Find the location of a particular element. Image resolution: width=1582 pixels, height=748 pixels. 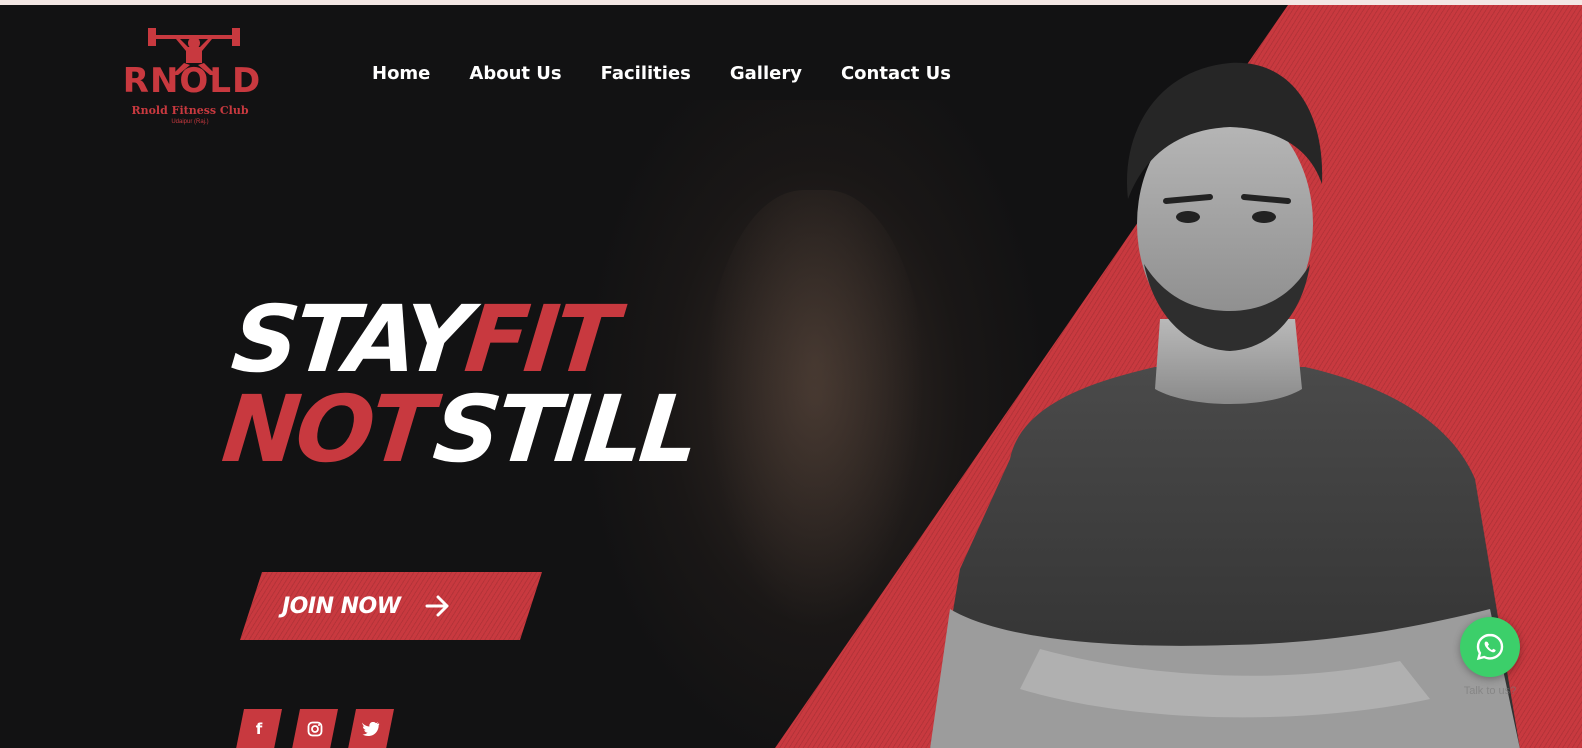

headline-still: STILL is located at coordinates (564, 429).